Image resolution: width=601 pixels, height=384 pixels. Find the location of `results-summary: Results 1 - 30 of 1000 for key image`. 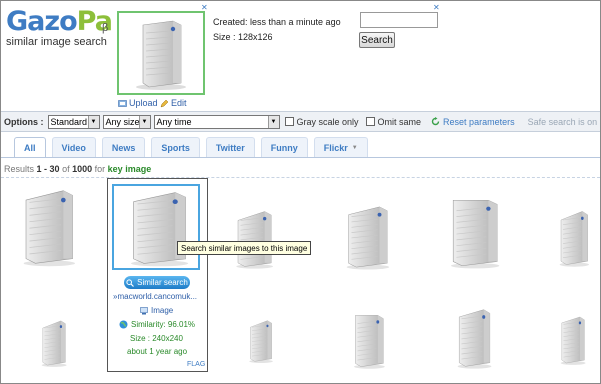

results-summary: Results 1 - 30 of 1000 for key image is located at coordinates (78, 169).